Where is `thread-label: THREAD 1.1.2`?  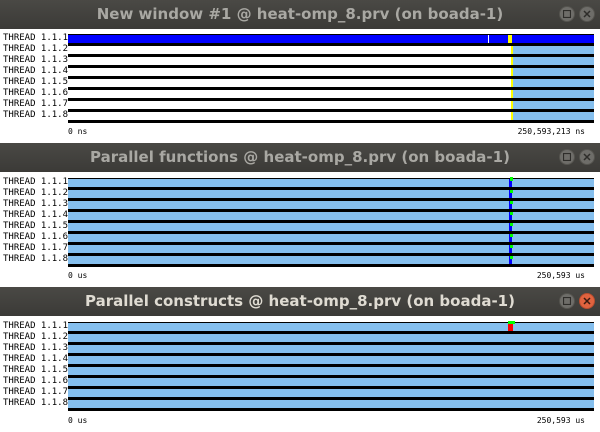 thread-label: THREAD 1.1.2 is located at coordinates (36, 337).